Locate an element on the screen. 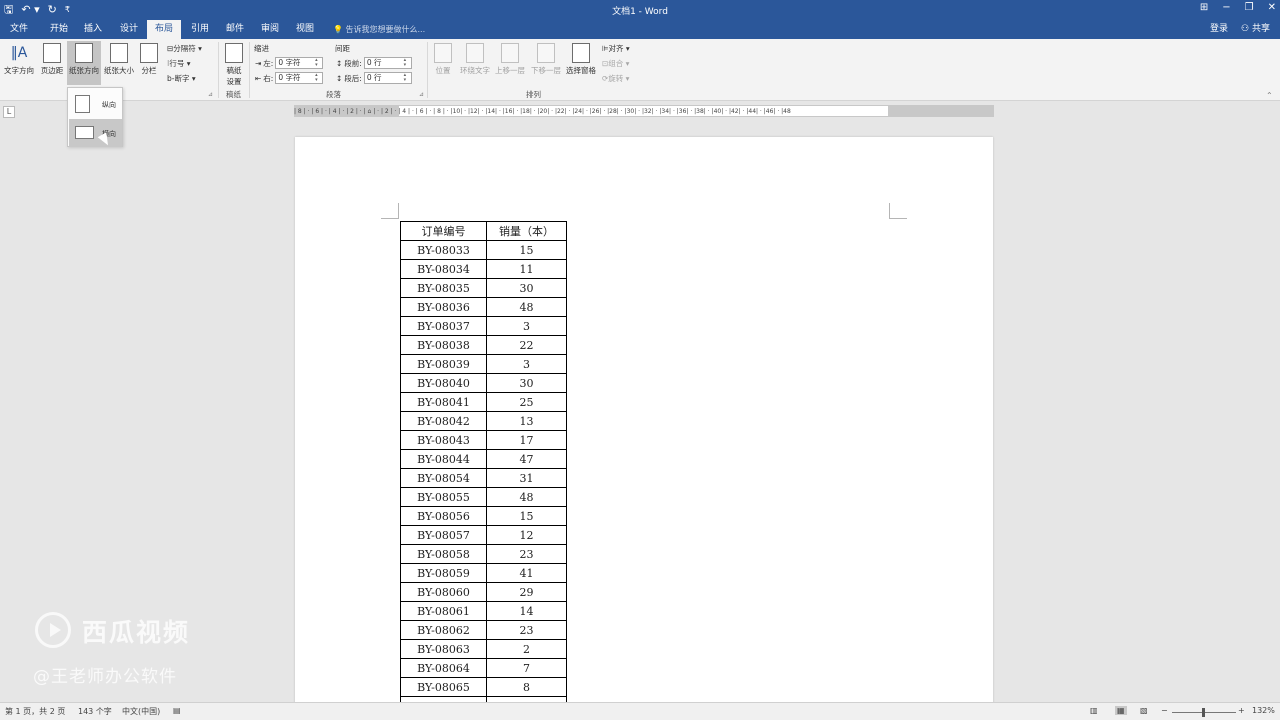 This screenshot has height=720, width=1280. selection-pane-button: 选择窗格 is located at coordinates (581, 63).